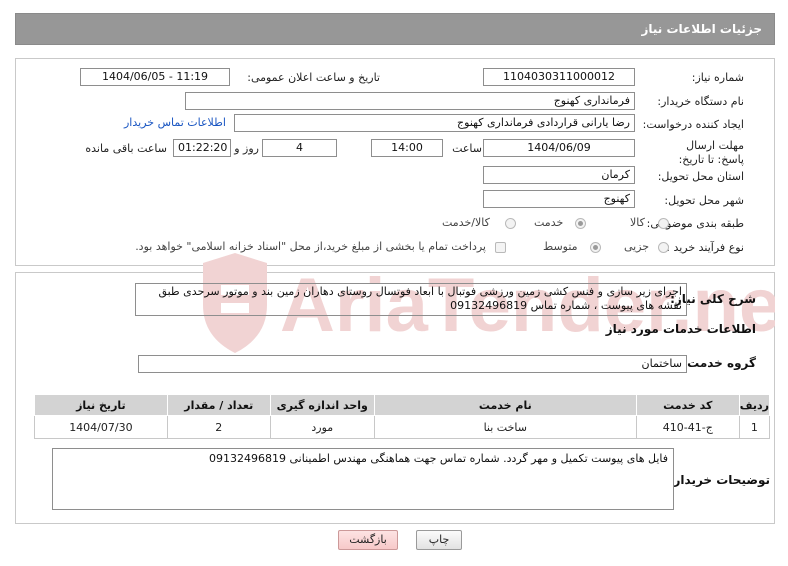 The height and width of the screenshot is (566, 788). I want to click on process-option-medium: متوسط, so click(560, 246).